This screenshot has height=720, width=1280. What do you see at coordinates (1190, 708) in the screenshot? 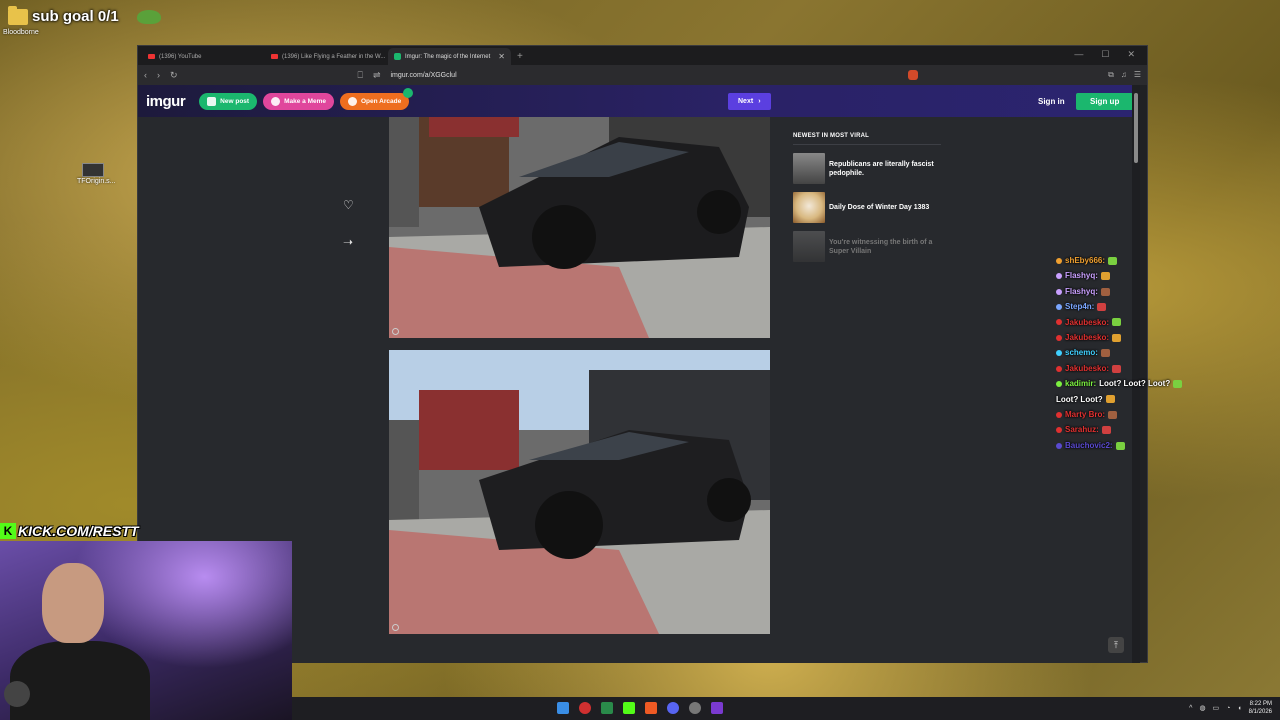
I see `tray-chevron-icon: ^` at bounding box center [1190, 708].